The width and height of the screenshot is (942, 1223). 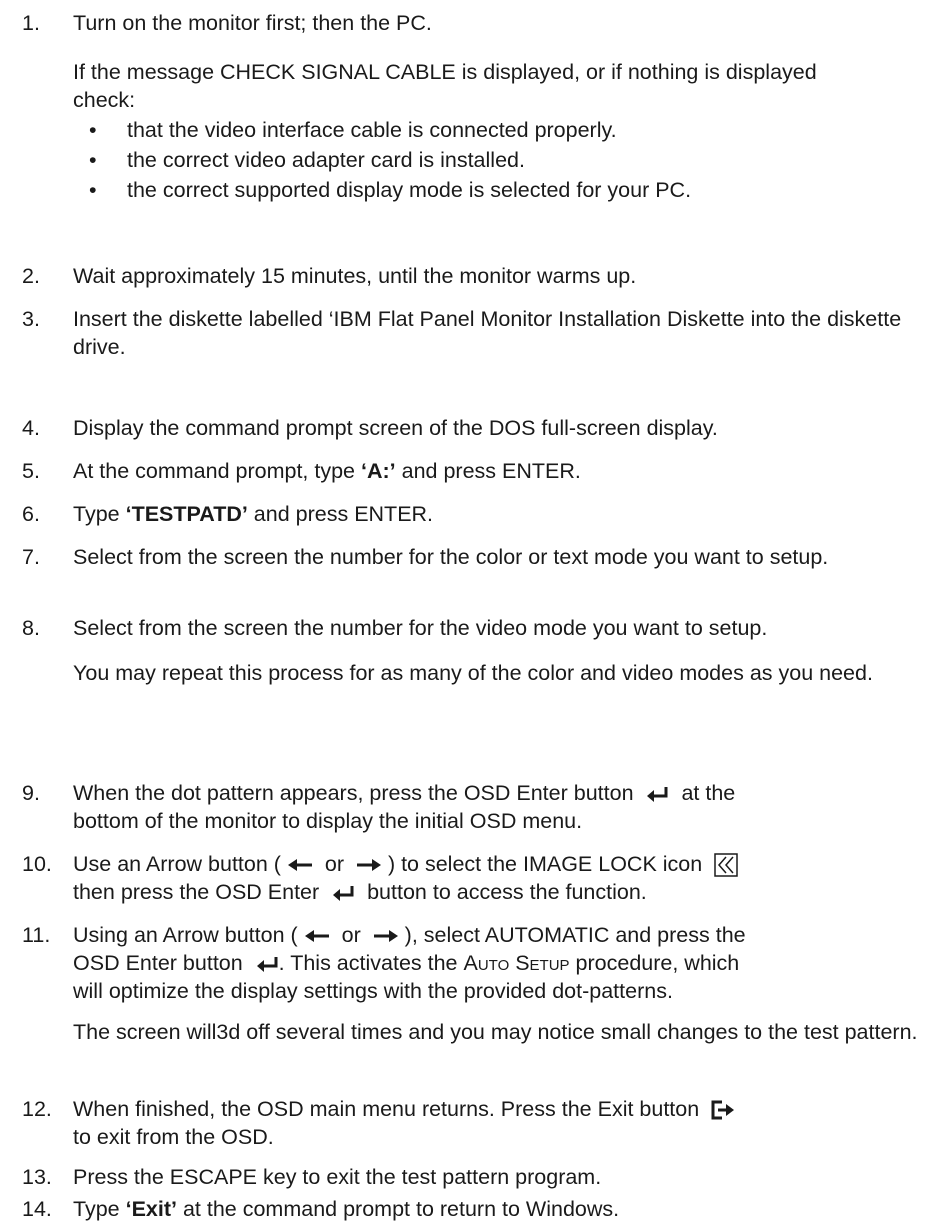 What do you see at coordinates (516, 963) in the screenshot?
I see `step-text: Auto Setup` at bounding box center [516, 963].